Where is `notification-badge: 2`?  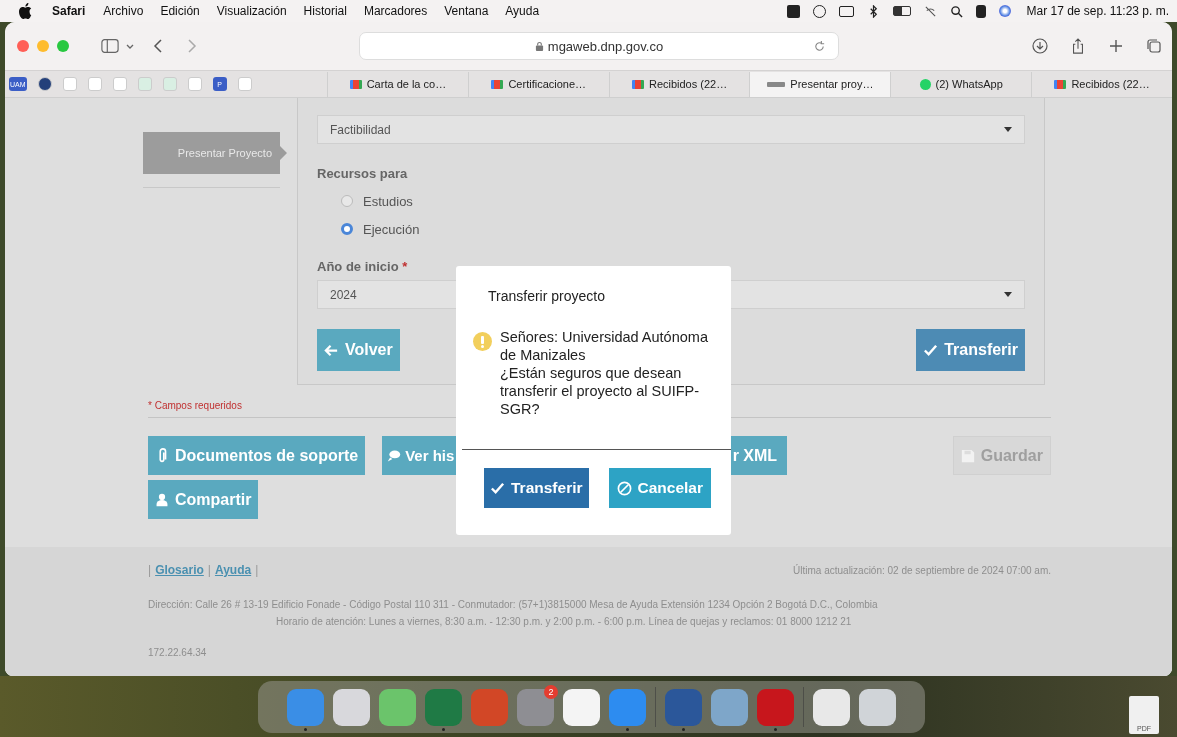
notification-badge: 2 is located at coordinates (551, 692).